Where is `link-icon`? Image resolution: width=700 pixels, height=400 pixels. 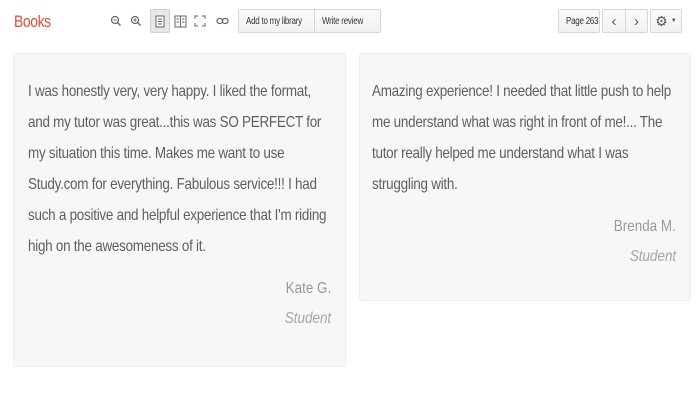 link-icon is located at coordinates (222, 21).